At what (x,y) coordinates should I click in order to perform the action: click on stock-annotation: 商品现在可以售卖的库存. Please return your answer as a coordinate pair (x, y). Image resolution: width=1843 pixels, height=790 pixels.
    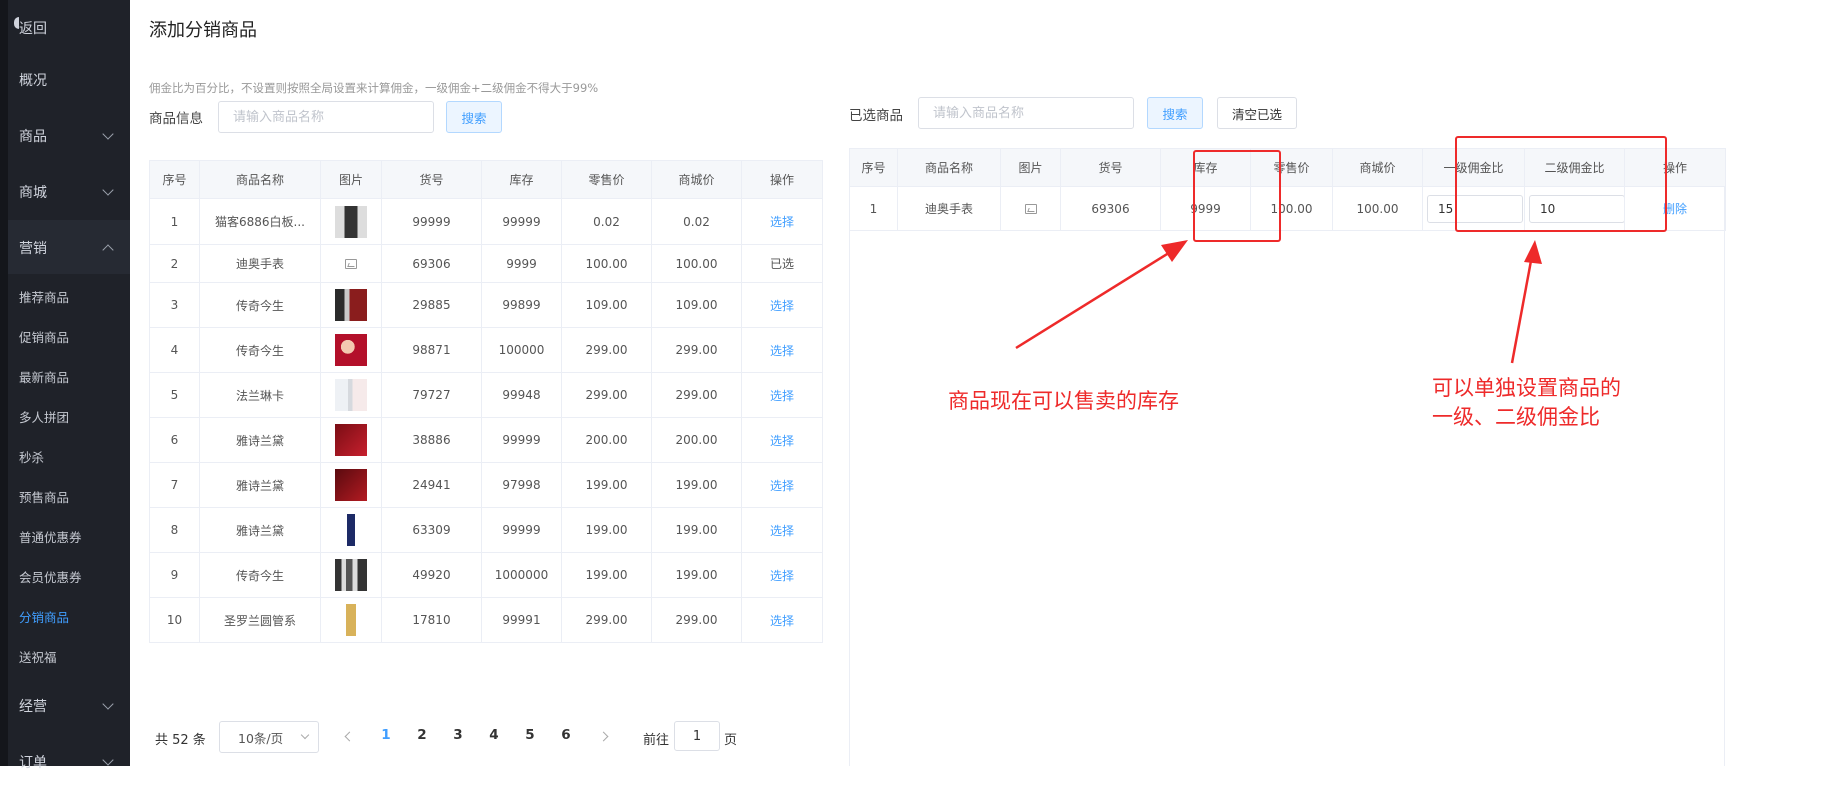
    Looking at the image, I should click on (1063, 401).